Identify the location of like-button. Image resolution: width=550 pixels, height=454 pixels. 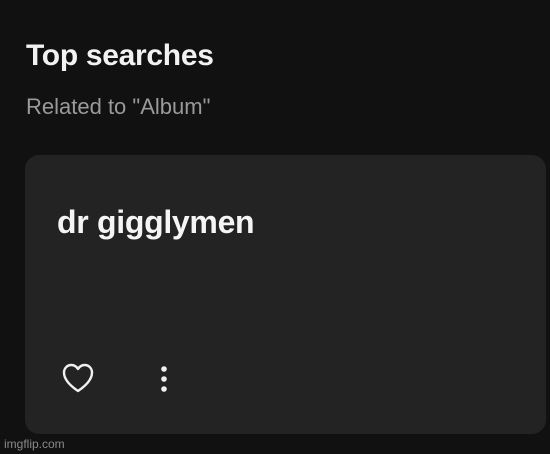
(78, 378).